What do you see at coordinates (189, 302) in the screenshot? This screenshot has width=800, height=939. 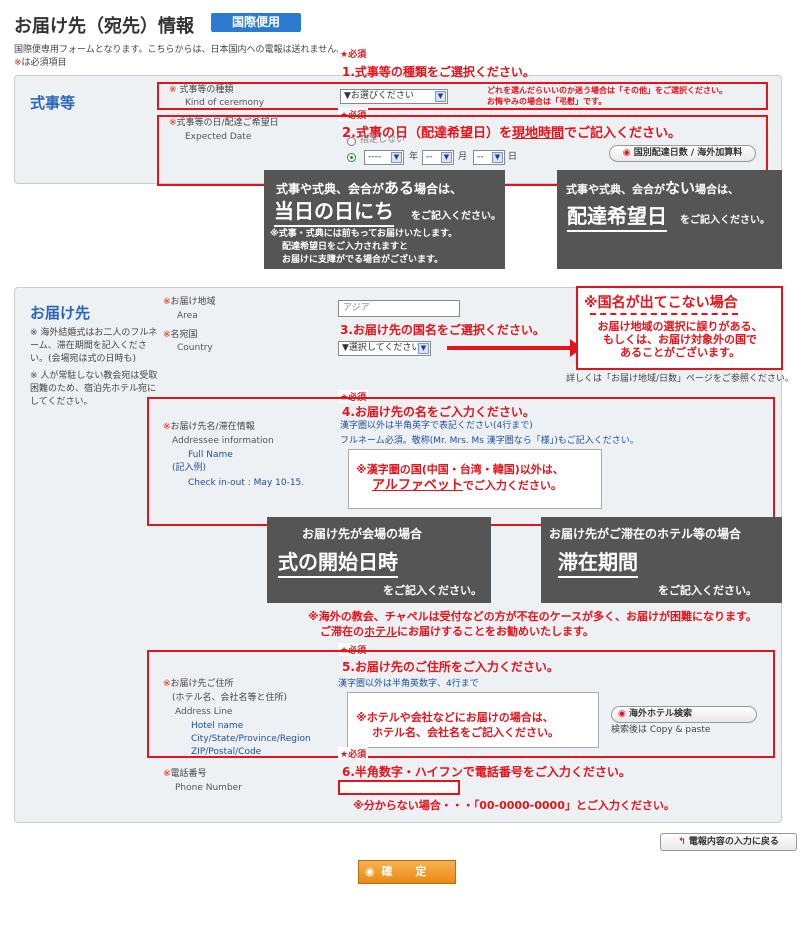 I see `area-label: ※お届け地域` at bounding box center [189, 302].